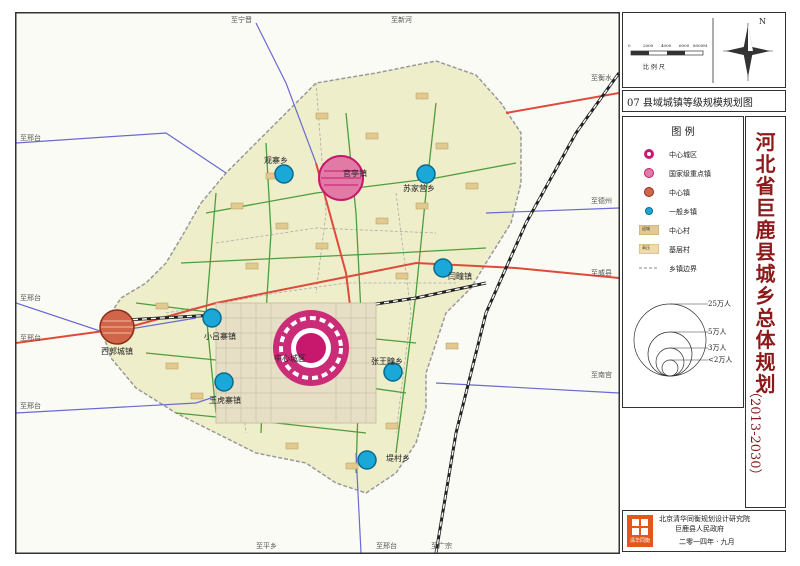 This screenshot has height=566, width=800. I want to click on plan-title-box: 河北省巨鹿县城乡总体规划 （2013-2030）, so click(765, 312).